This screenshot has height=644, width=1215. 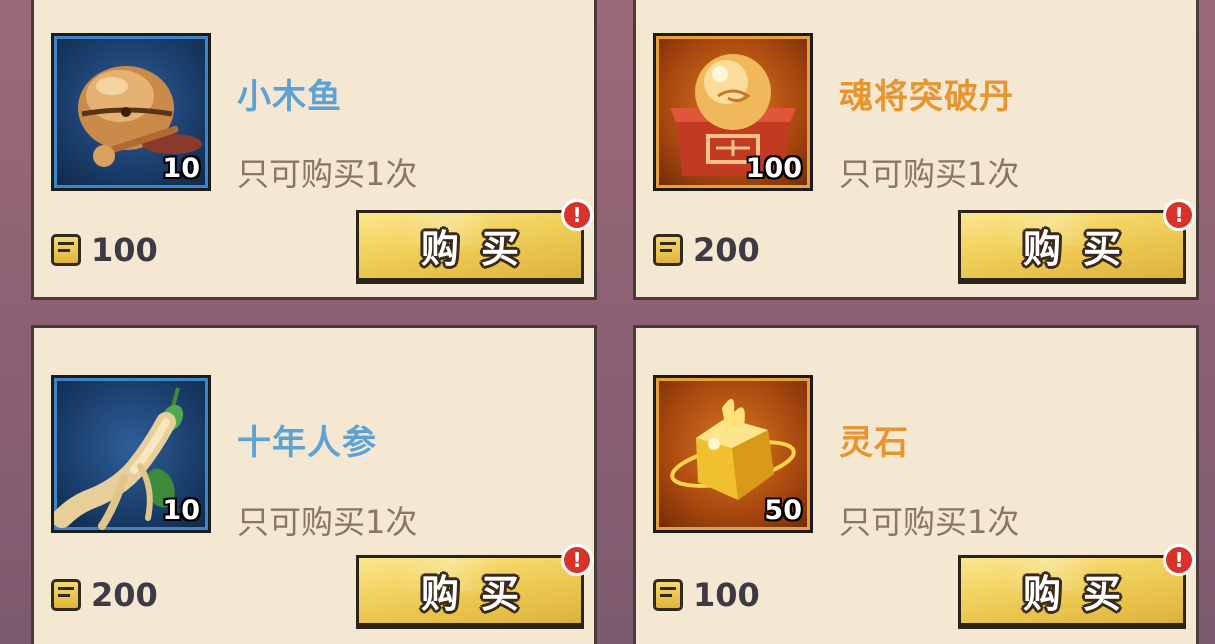 I want to click on item-quantity: 50, so click(x=783, y=510).